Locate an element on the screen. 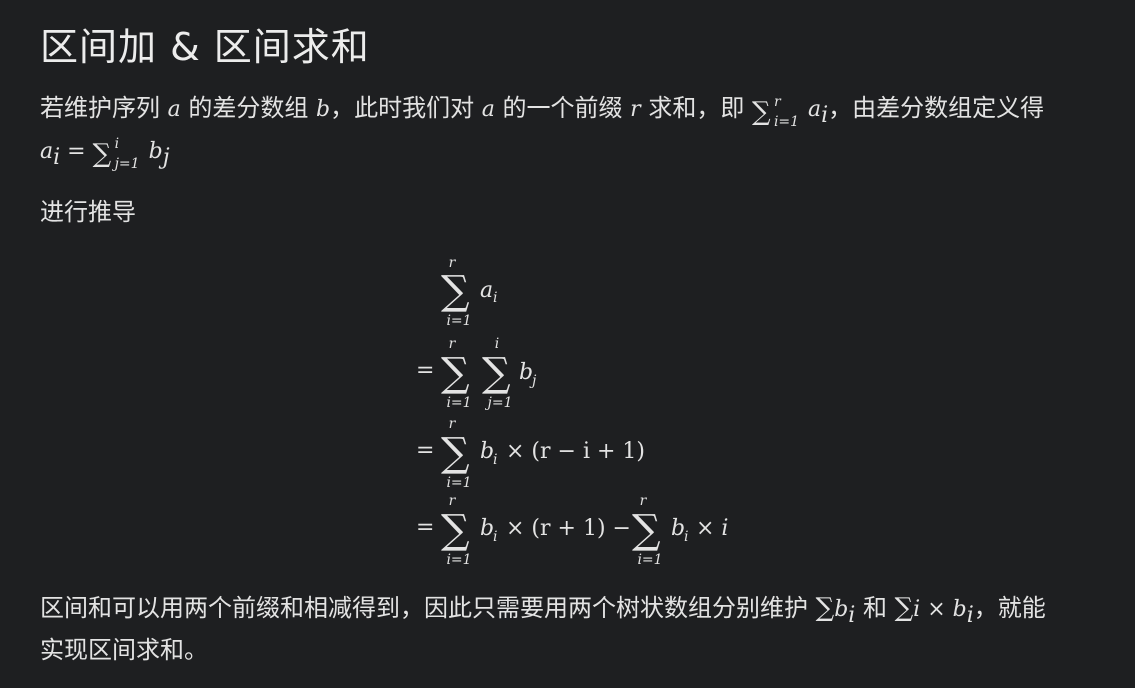  equation-row-3: = r ∑ i=1 b i × (r − i + 1) is located at coordinates (530, 453).